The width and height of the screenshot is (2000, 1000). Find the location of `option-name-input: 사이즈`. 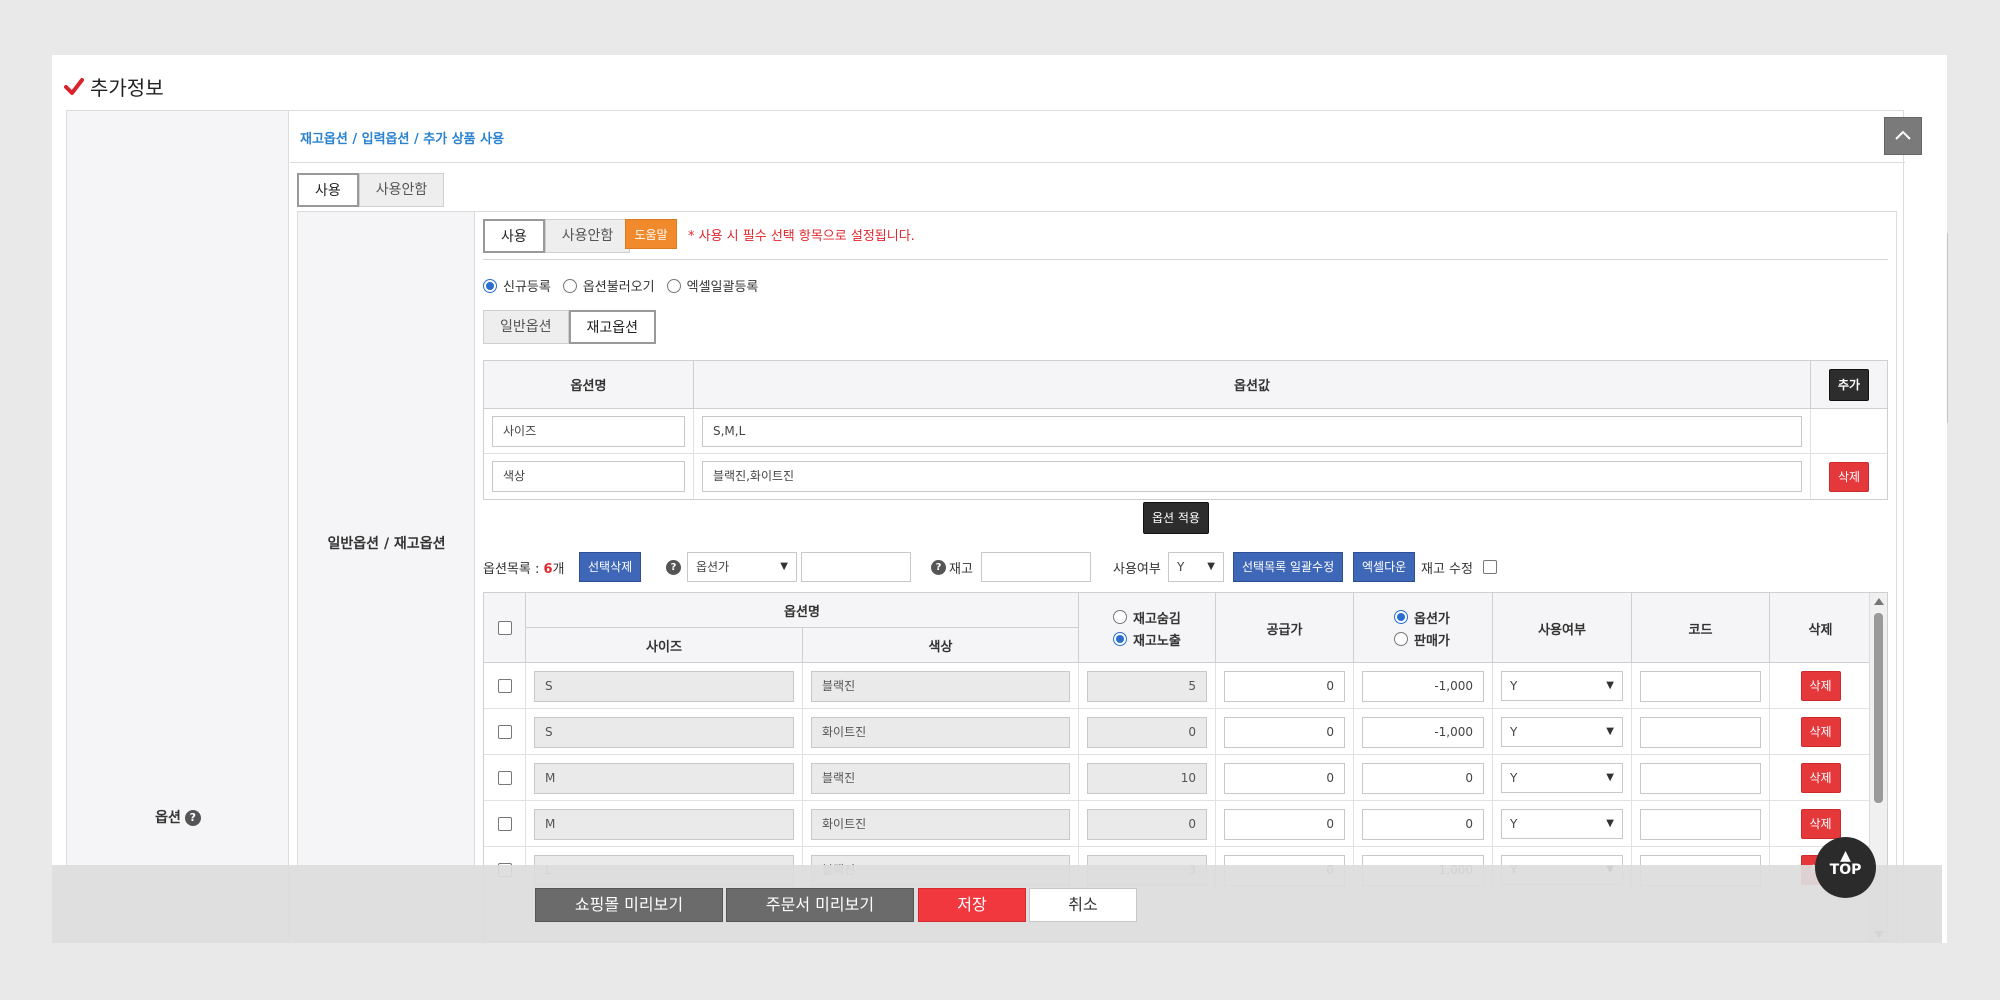

option-name-input: 사이즈 is located at coordinates (588, 431).